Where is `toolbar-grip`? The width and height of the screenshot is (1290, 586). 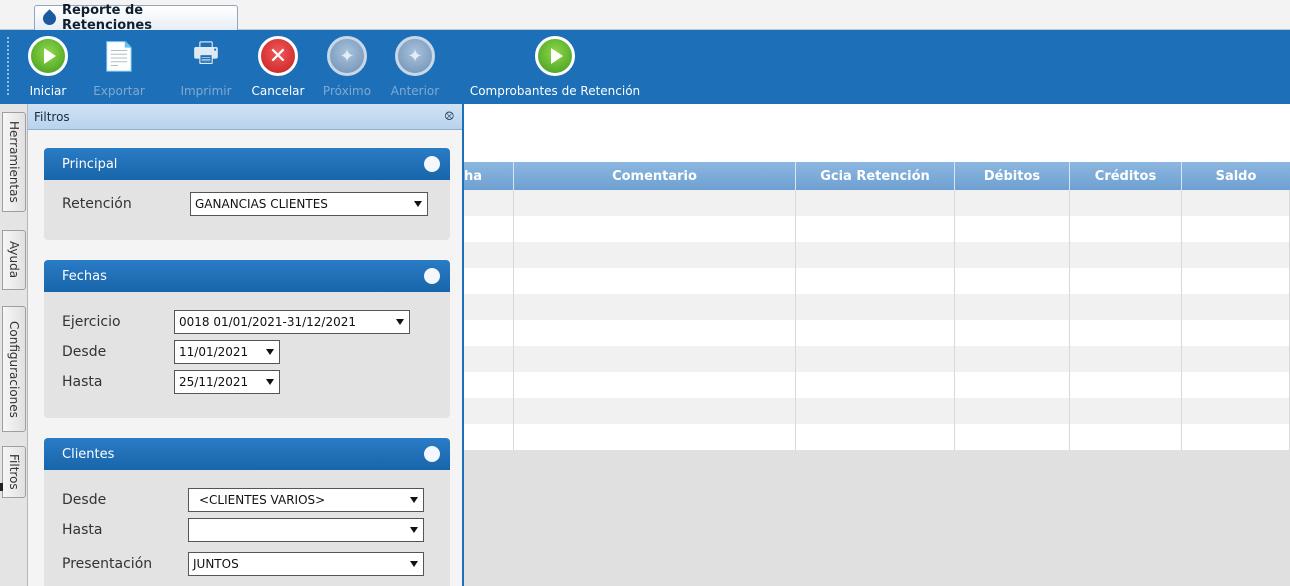
toolbar-grip is located at coordinates (8, 66).